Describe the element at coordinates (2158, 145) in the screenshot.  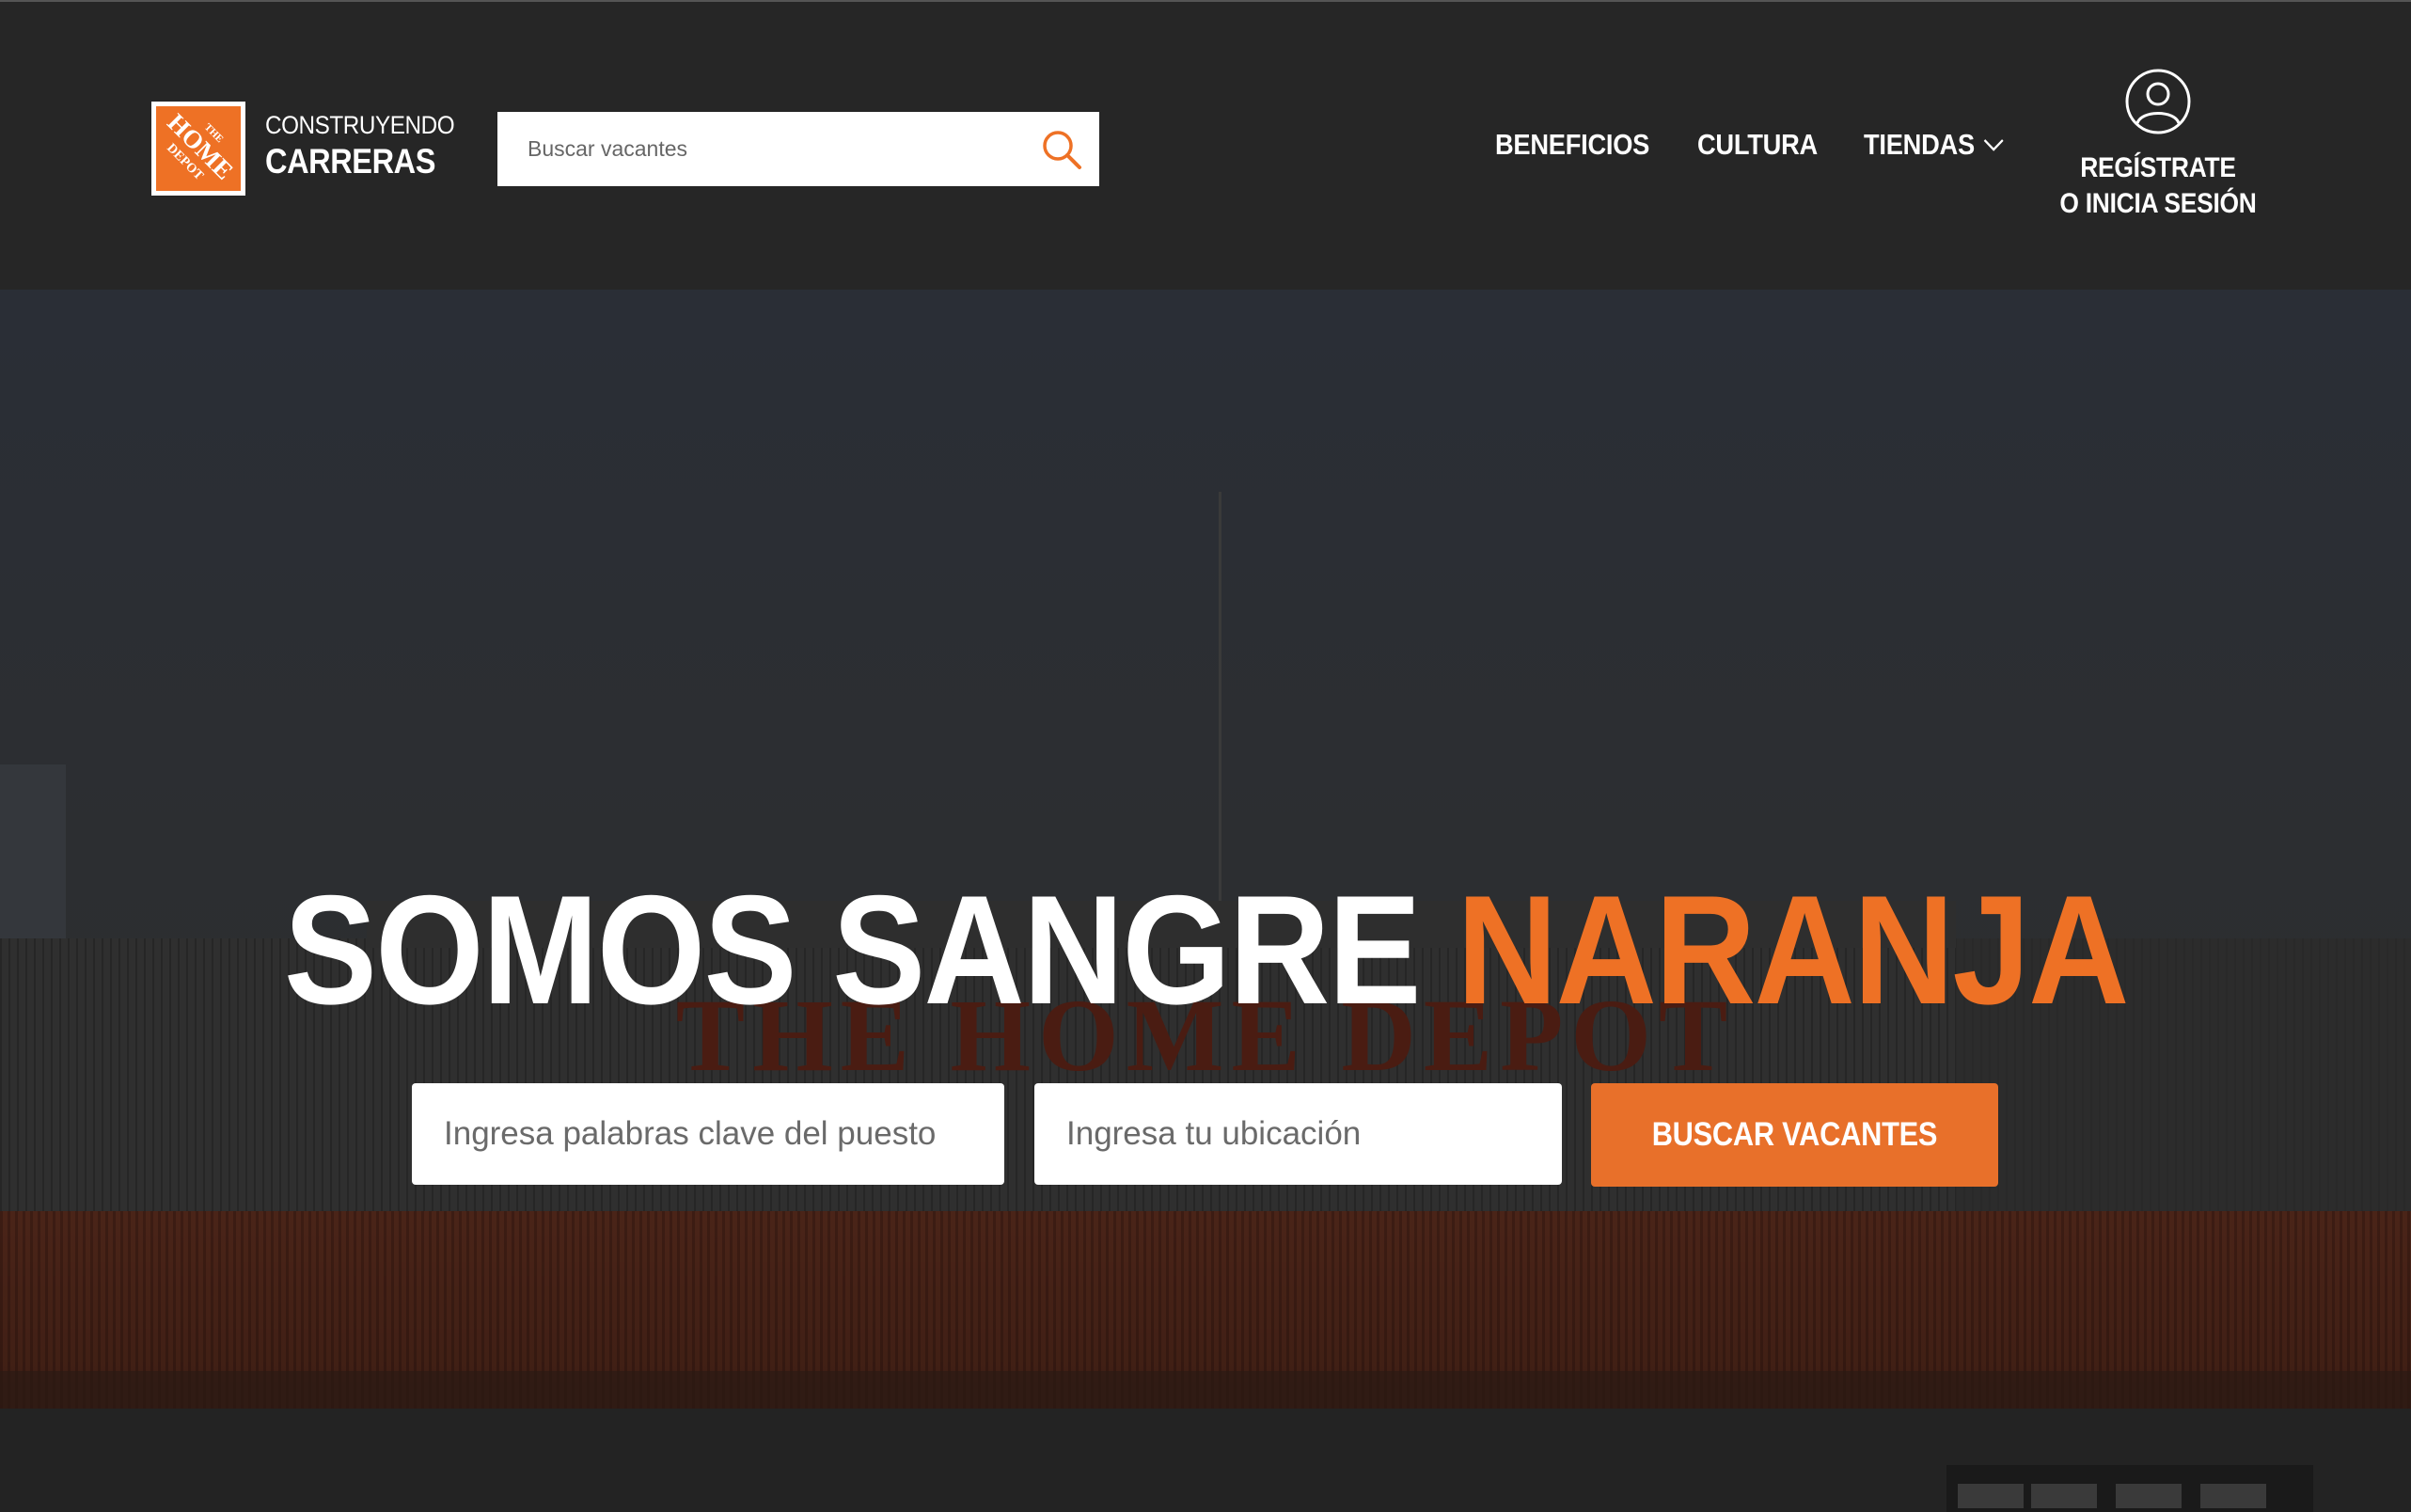
I see `account-login-link: REGÍSTRATE O INICIA SESIÓN` at that location.